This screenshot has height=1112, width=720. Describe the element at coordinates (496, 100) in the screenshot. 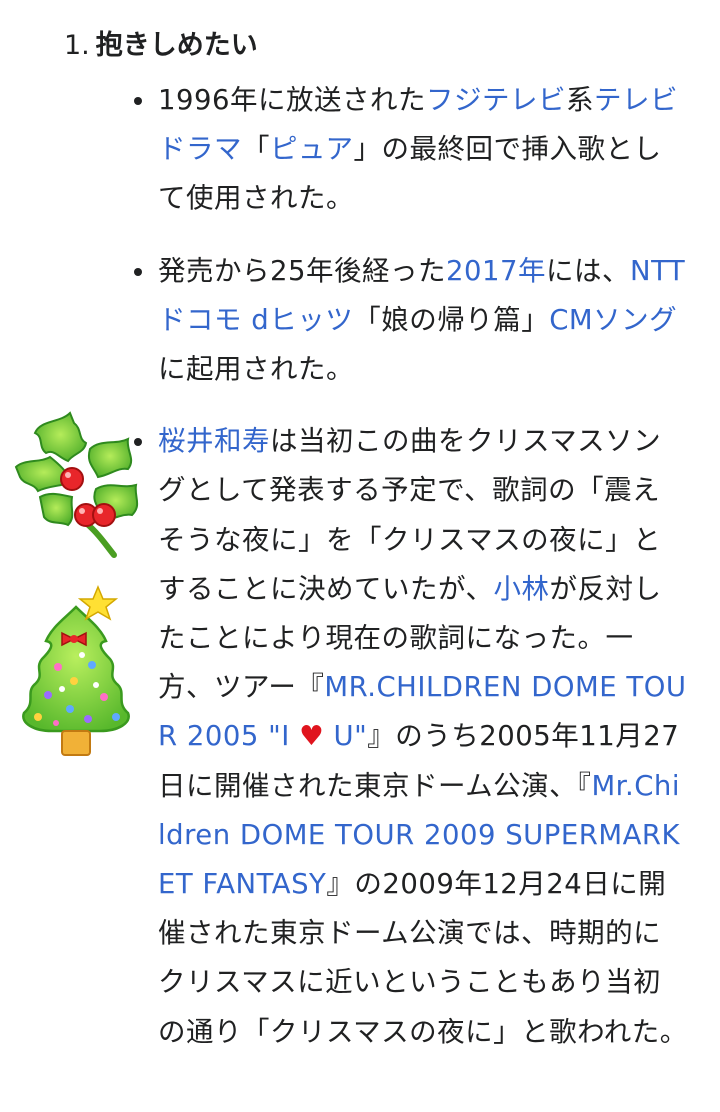

I see `inline-link: フジテレビ` at that location.